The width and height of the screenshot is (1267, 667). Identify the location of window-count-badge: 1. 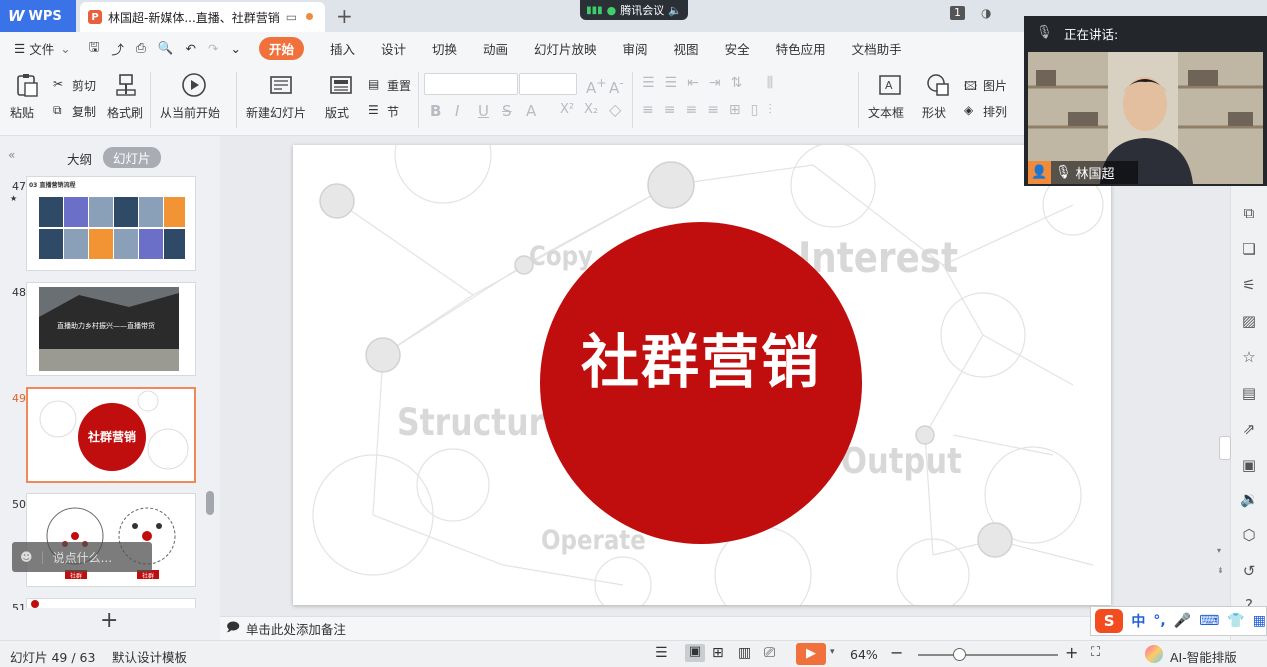
(957, 13).